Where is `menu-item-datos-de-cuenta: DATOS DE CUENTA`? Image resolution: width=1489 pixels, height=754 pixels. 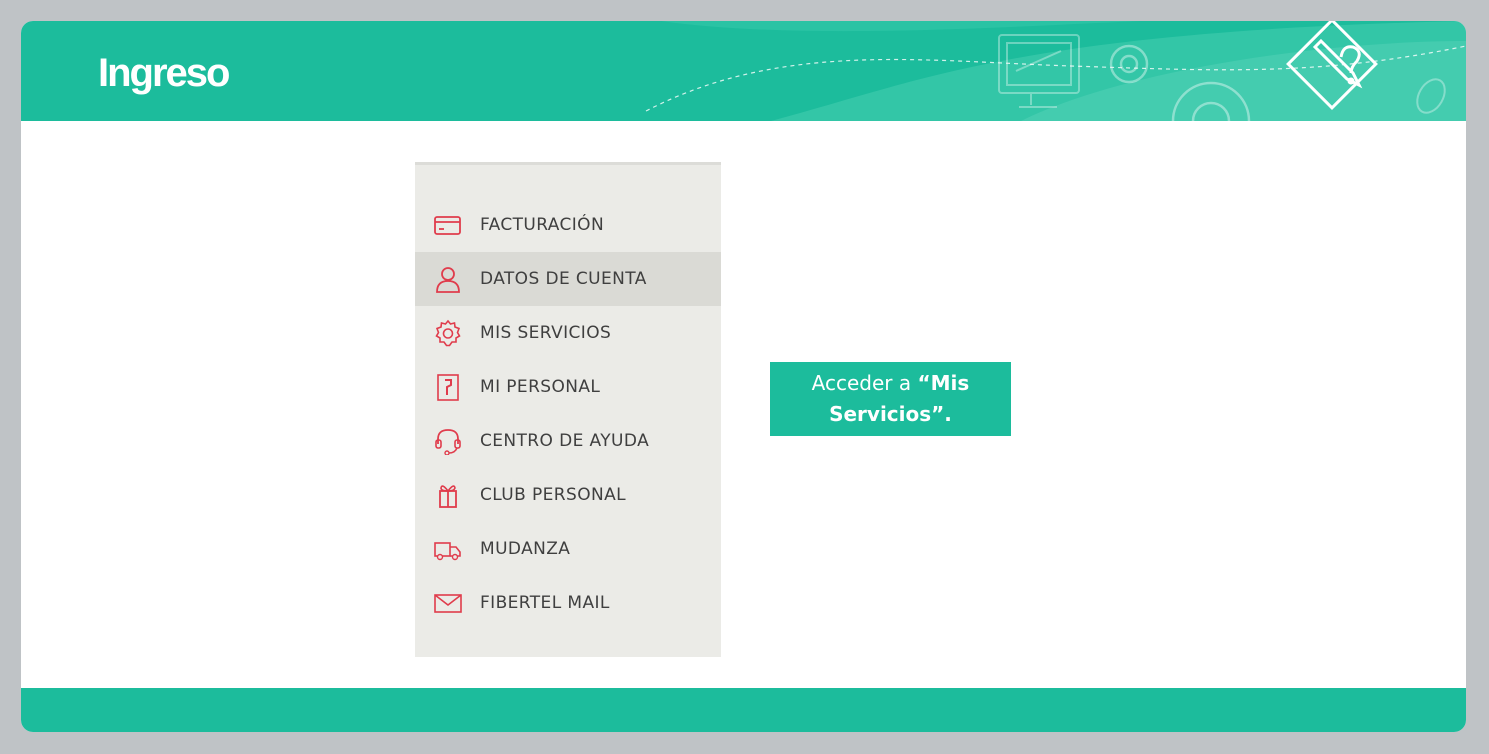 menu-item-datos-de-cuenta: DATOS DE CUENTA is located at coordinates (568, 279).